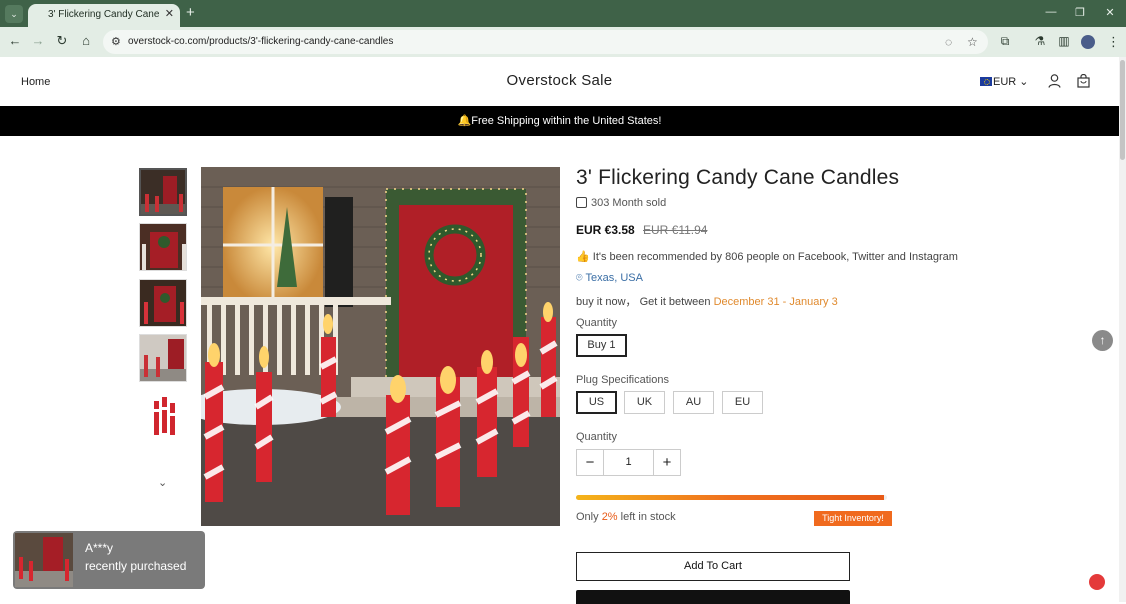 The width and height of the screenshot is (1126, 604). What do you see at coordinates (116, 41) in the screenshot?
I see `site-info-icon: ⚙` at bounding box center [116, 41].